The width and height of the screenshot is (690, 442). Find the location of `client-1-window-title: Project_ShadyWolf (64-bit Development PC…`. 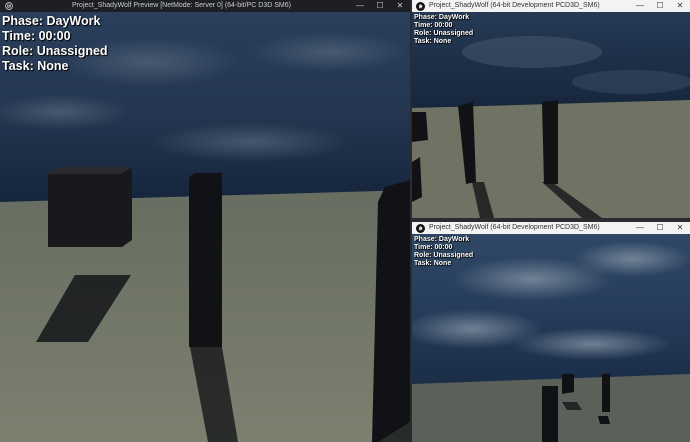

client-1-window-title: Project_ShadyWolf (64-bit Development PC… is located at coordinates (514, 5).